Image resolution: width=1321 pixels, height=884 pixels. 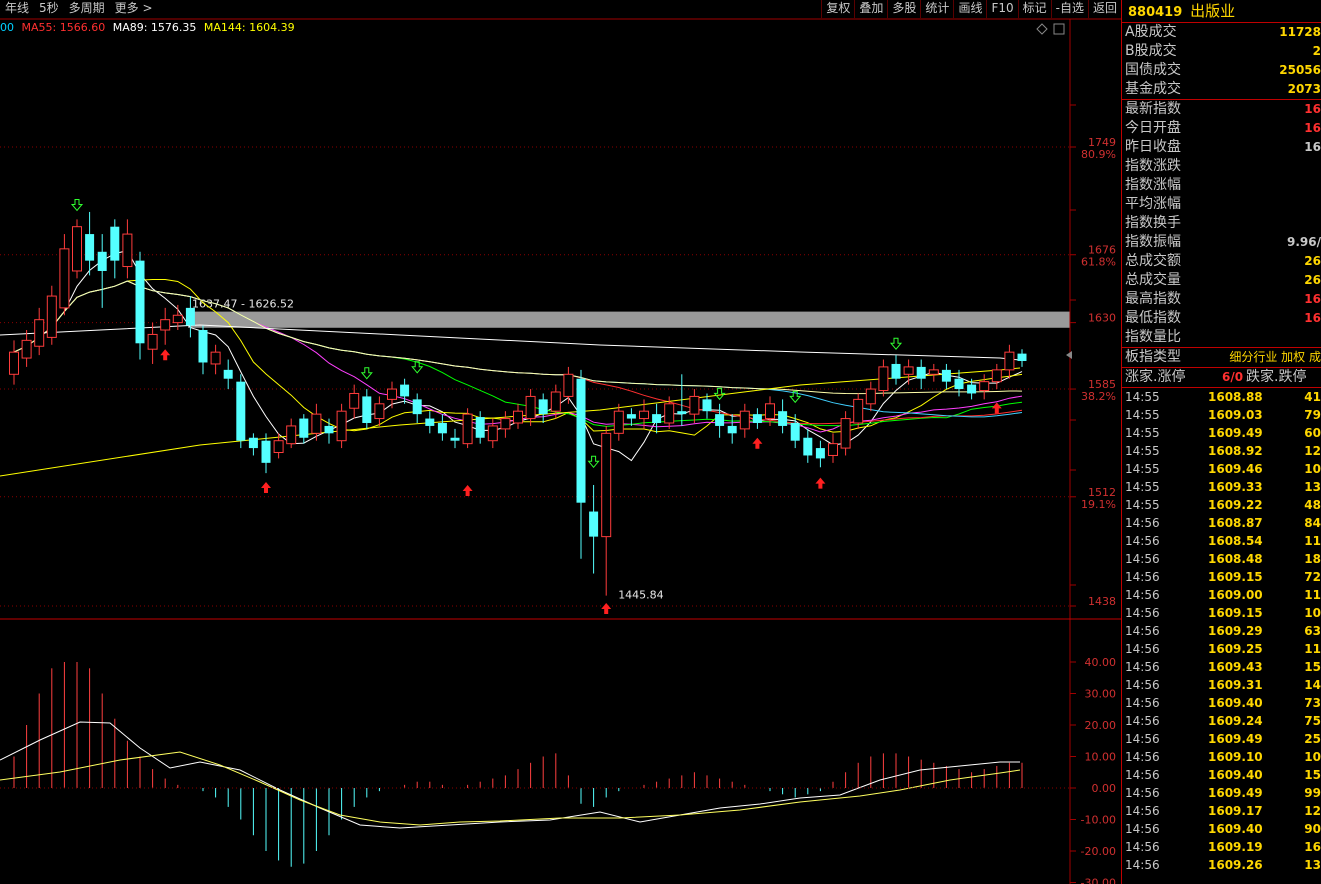 What do you see at coordinates (903, 9) in the screenshot?
I see `multi-stock-button: 多股` at bounding box center [903, 9].